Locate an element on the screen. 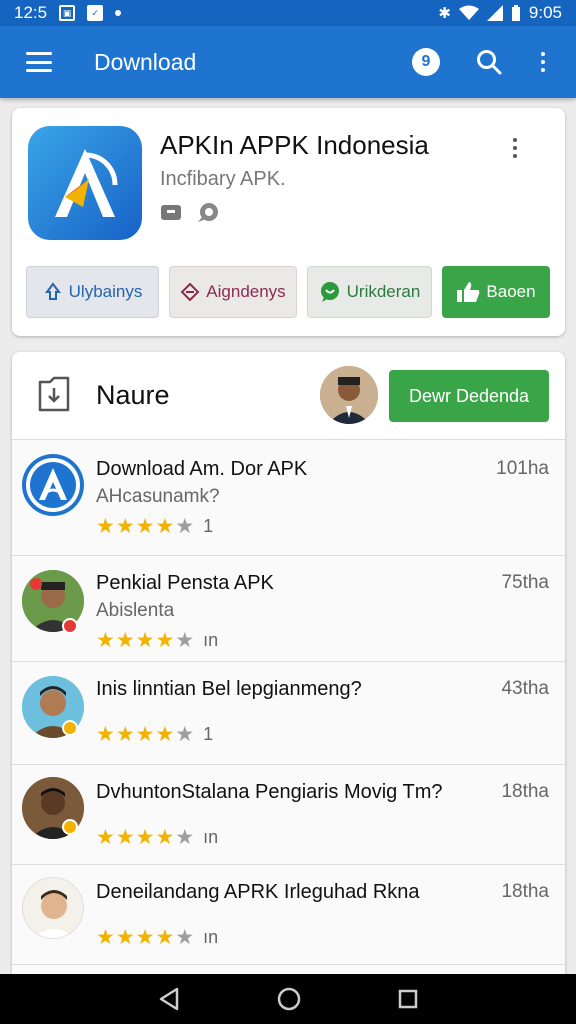 This screenshot has width=576, height=1024. battery-icon is located at coordinates (515, 12).